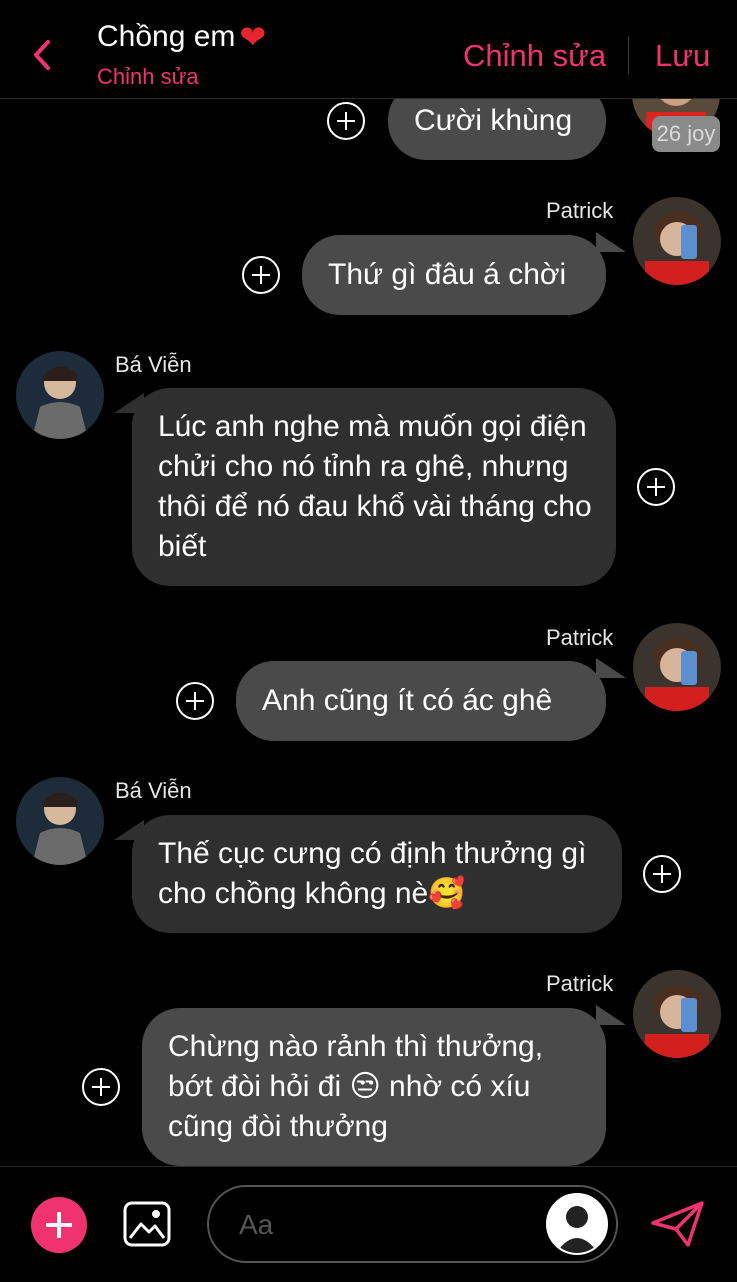  What do you see at coordinates (412, 1224) in the screenshot?
I see `message-input: Aa` at bounding box center [412, 1224].